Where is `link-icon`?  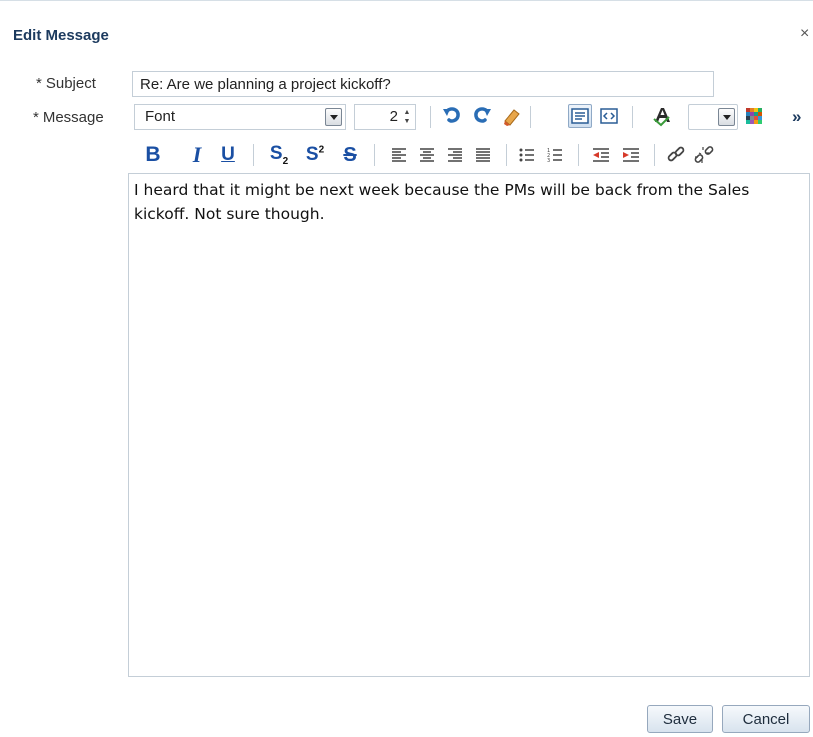
link-icon is located at coordinates (676, 155).